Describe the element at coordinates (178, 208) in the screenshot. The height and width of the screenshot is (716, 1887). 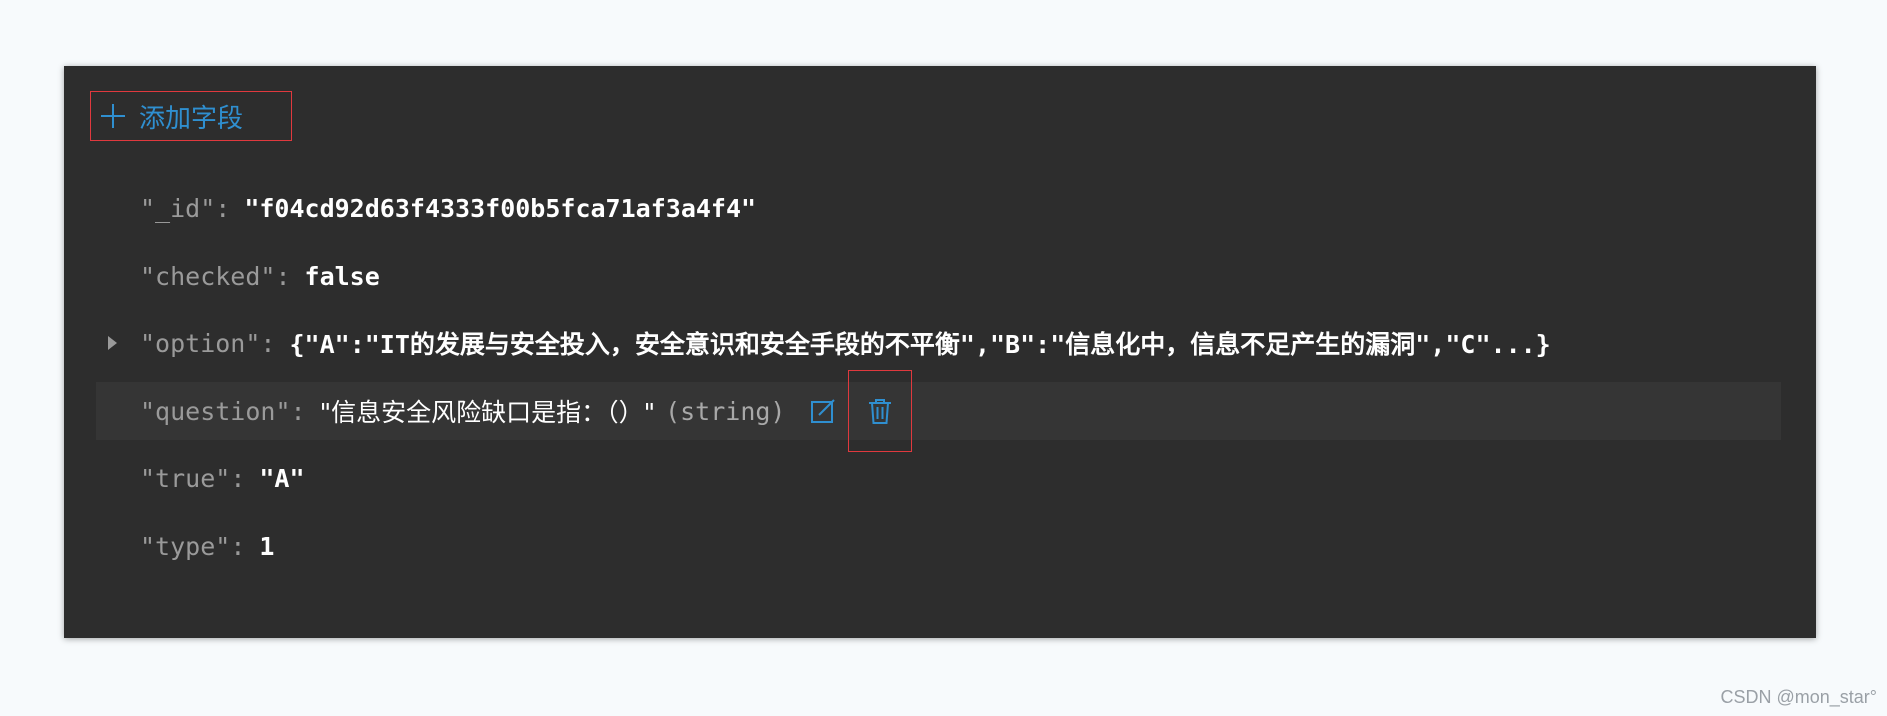
I see `field-key: "_id"` at that location.